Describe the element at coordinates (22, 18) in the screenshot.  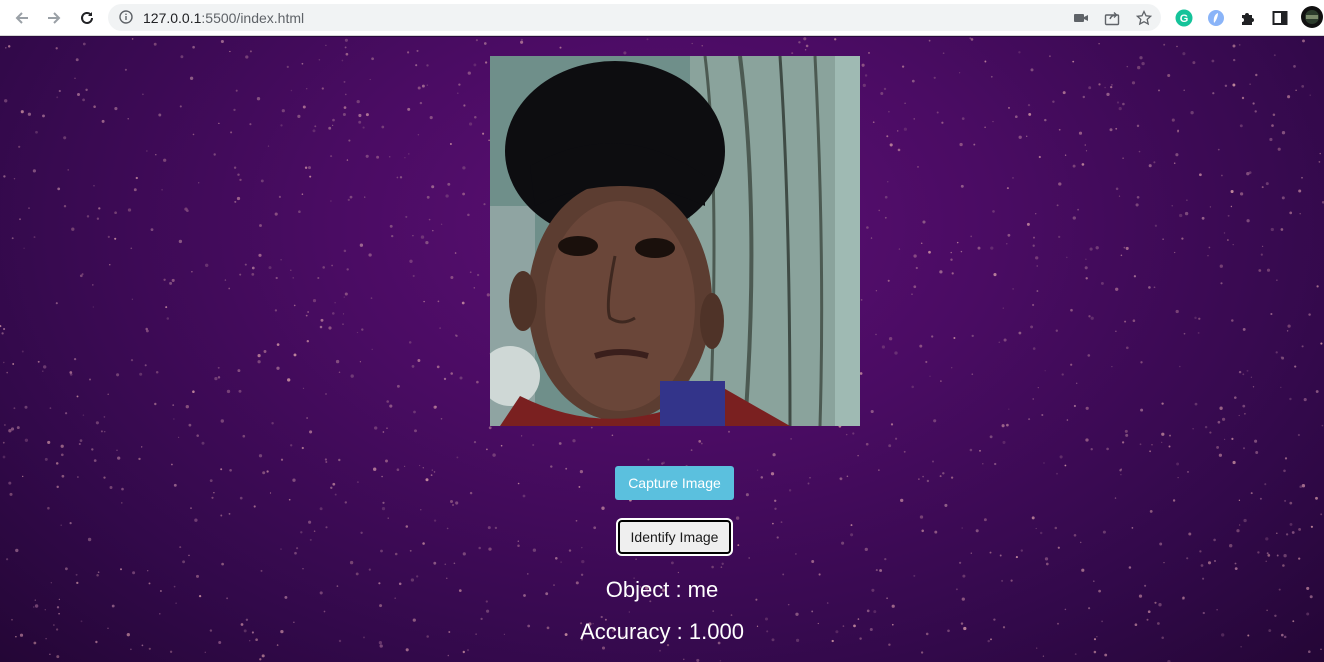
I see `back-icon` at that location.